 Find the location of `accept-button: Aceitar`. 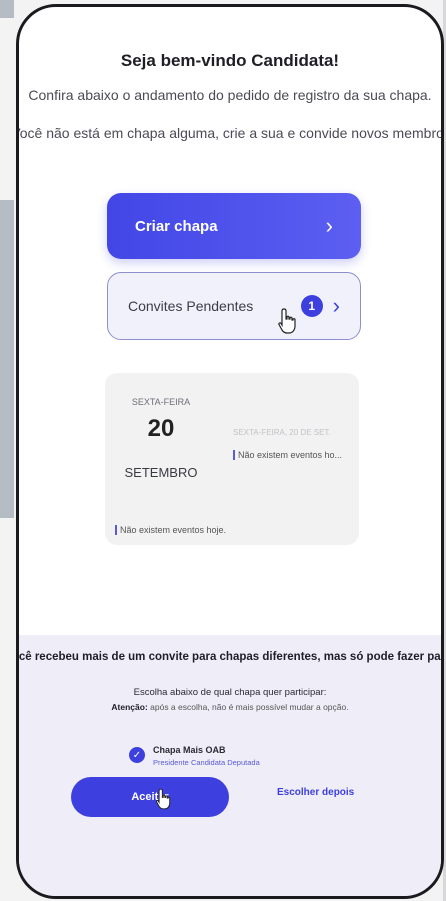

accept-button: Aceitar is located at coordinates (150, 797).